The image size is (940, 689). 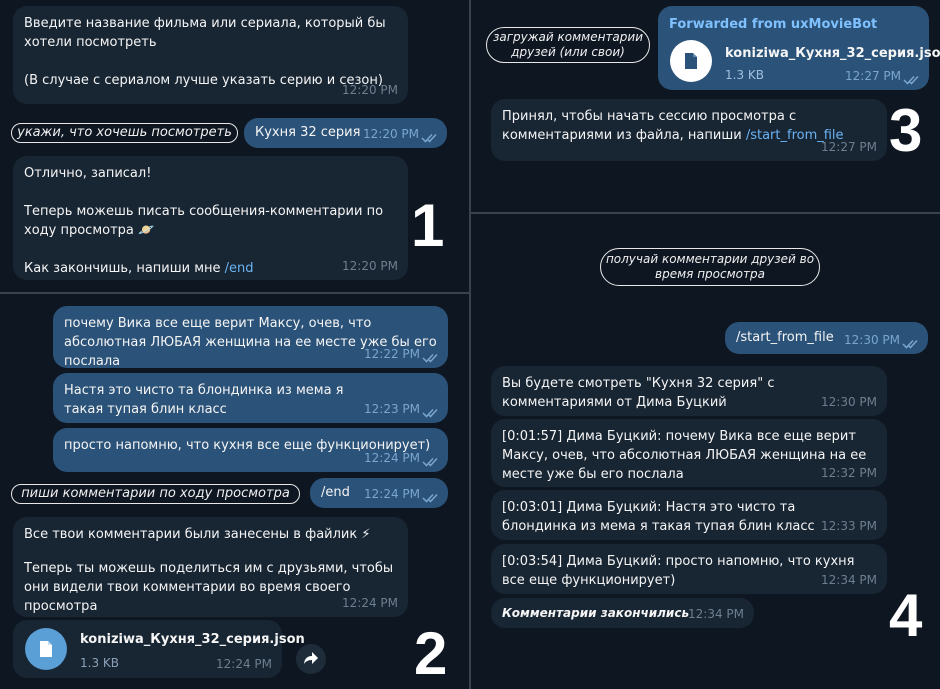 What do you see at coordinates (146, 230) in the screenshot?
I see `ringed-planet-emoji: 🪐` at bounding box center [146, 230].